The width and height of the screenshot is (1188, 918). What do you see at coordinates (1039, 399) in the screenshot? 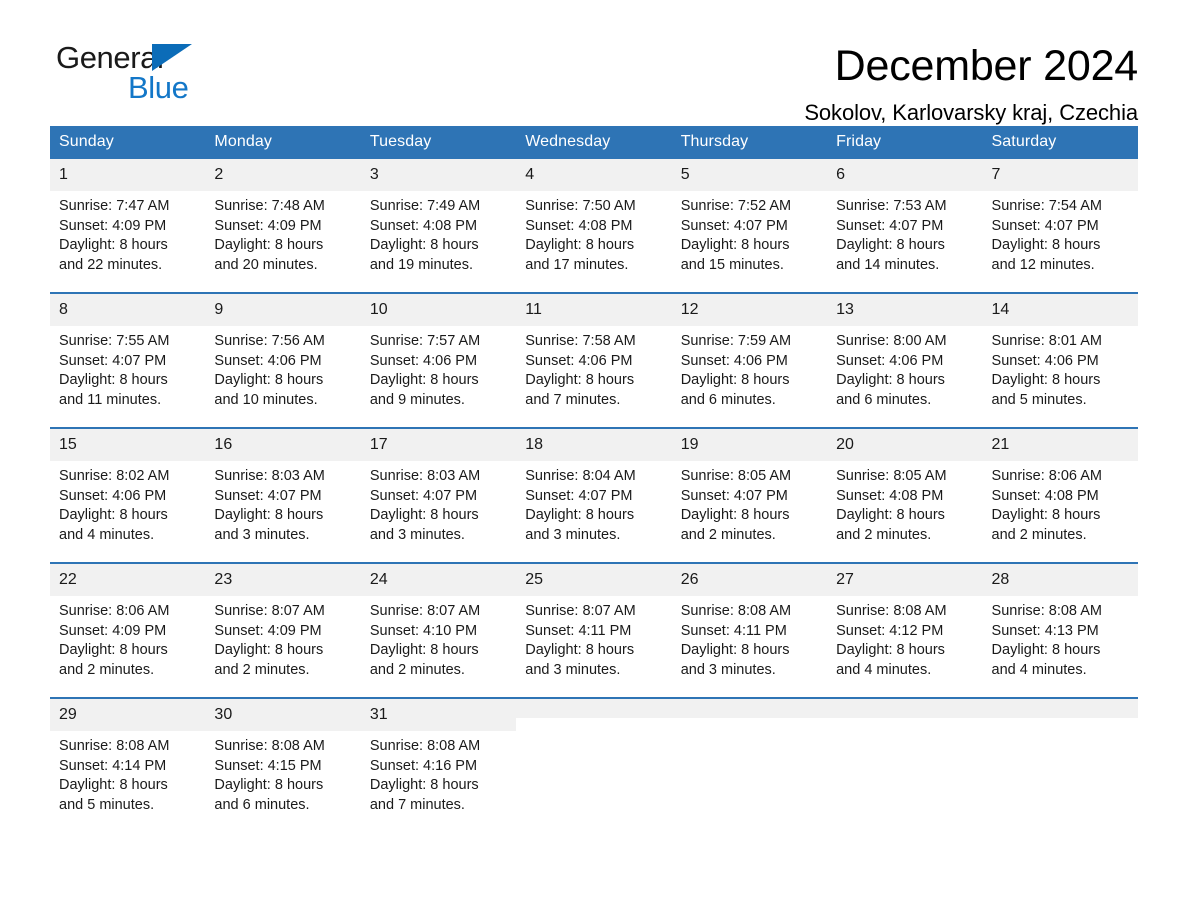
I see `daylight-duration-line2: and 5 minutes.` at bounding box center [1039, 399].